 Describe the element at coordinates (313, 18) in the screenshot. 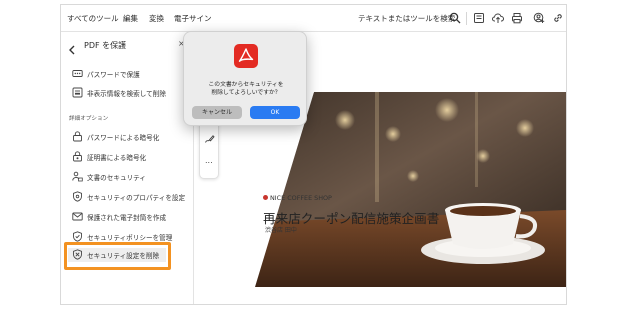

I see `top-menu-bar: すべてのツール 編集 変換 電子サイン テキストまたはツールを検索` at that location.